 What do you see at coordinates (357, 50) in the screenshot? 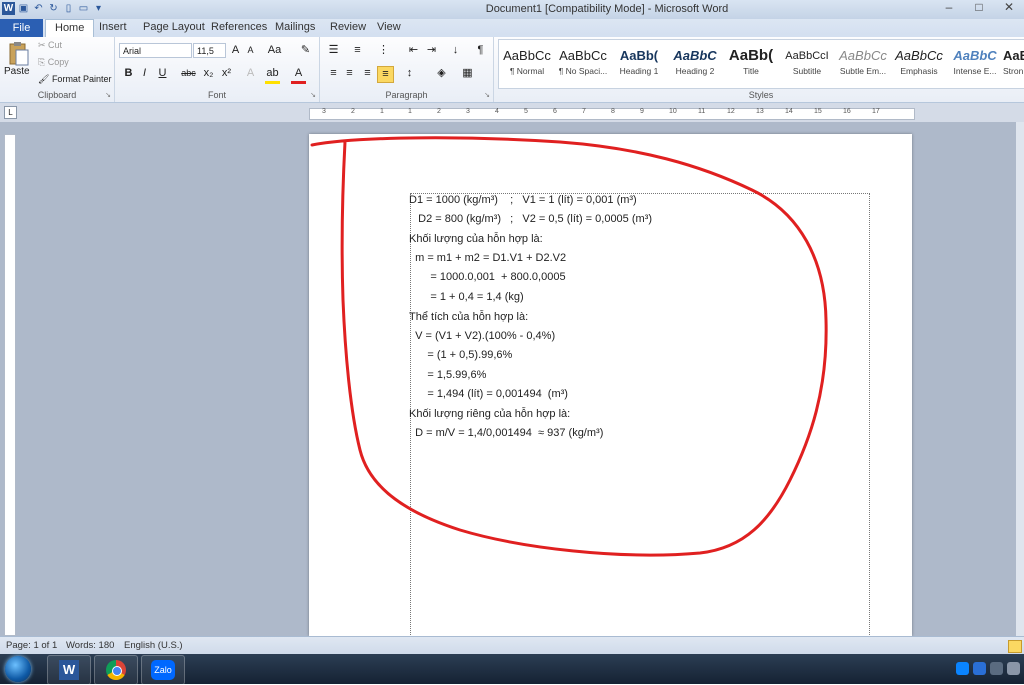
I see `numbering-icon: ≡` at bounding box center [357, 50].